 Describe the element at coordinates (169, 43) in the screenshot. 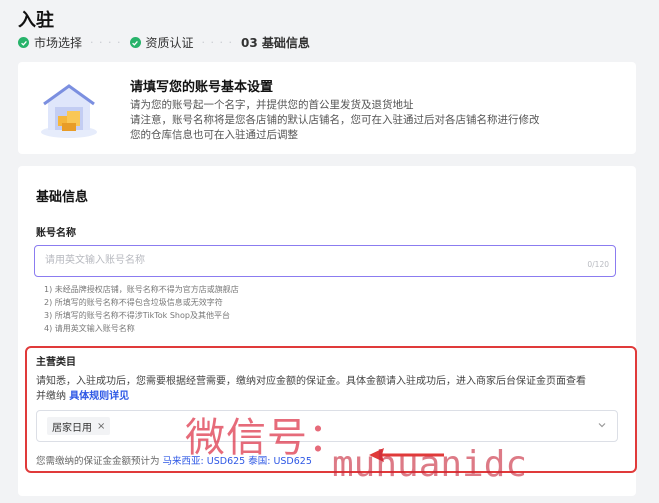

I see `step-label: 资质认证` at that location.